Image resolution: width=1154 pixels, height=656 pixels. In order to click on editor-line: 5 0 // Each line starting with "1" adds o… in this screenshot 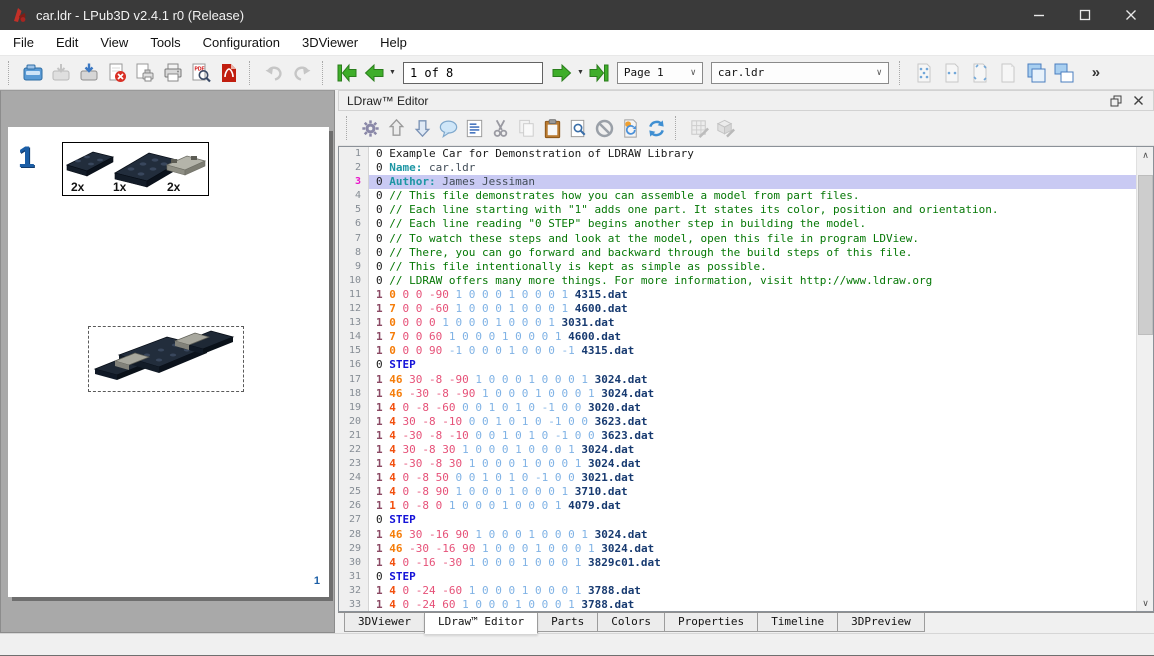, I will do `click(737, 210)`.